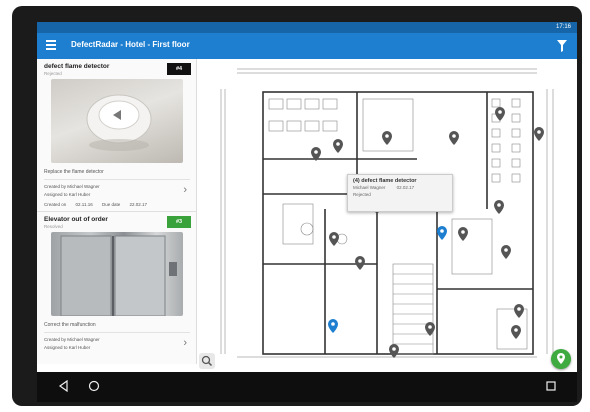 Image resolution: width=590 pixels, height=412 pixels. Describe the element at coordinates (207, 361) in the screenshot. I see `zoom-icon` at that location.